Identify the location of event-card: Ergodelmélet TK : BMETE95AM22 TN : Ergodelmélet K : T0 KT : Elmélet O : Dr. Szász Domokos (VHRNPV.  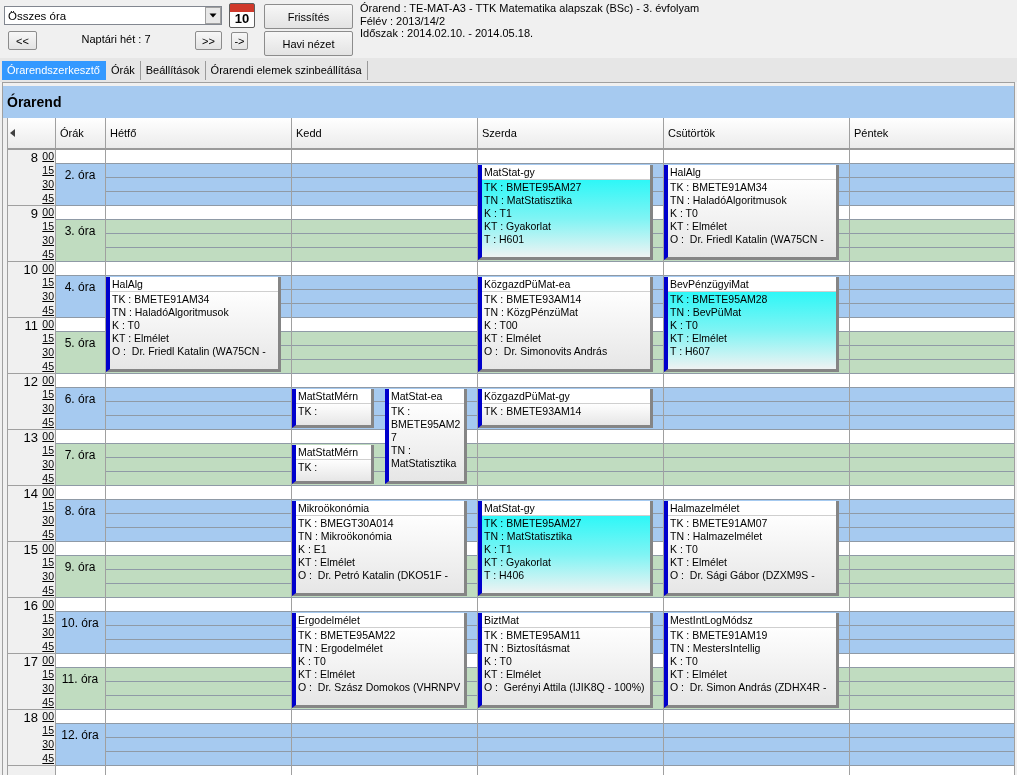
(379, 660).